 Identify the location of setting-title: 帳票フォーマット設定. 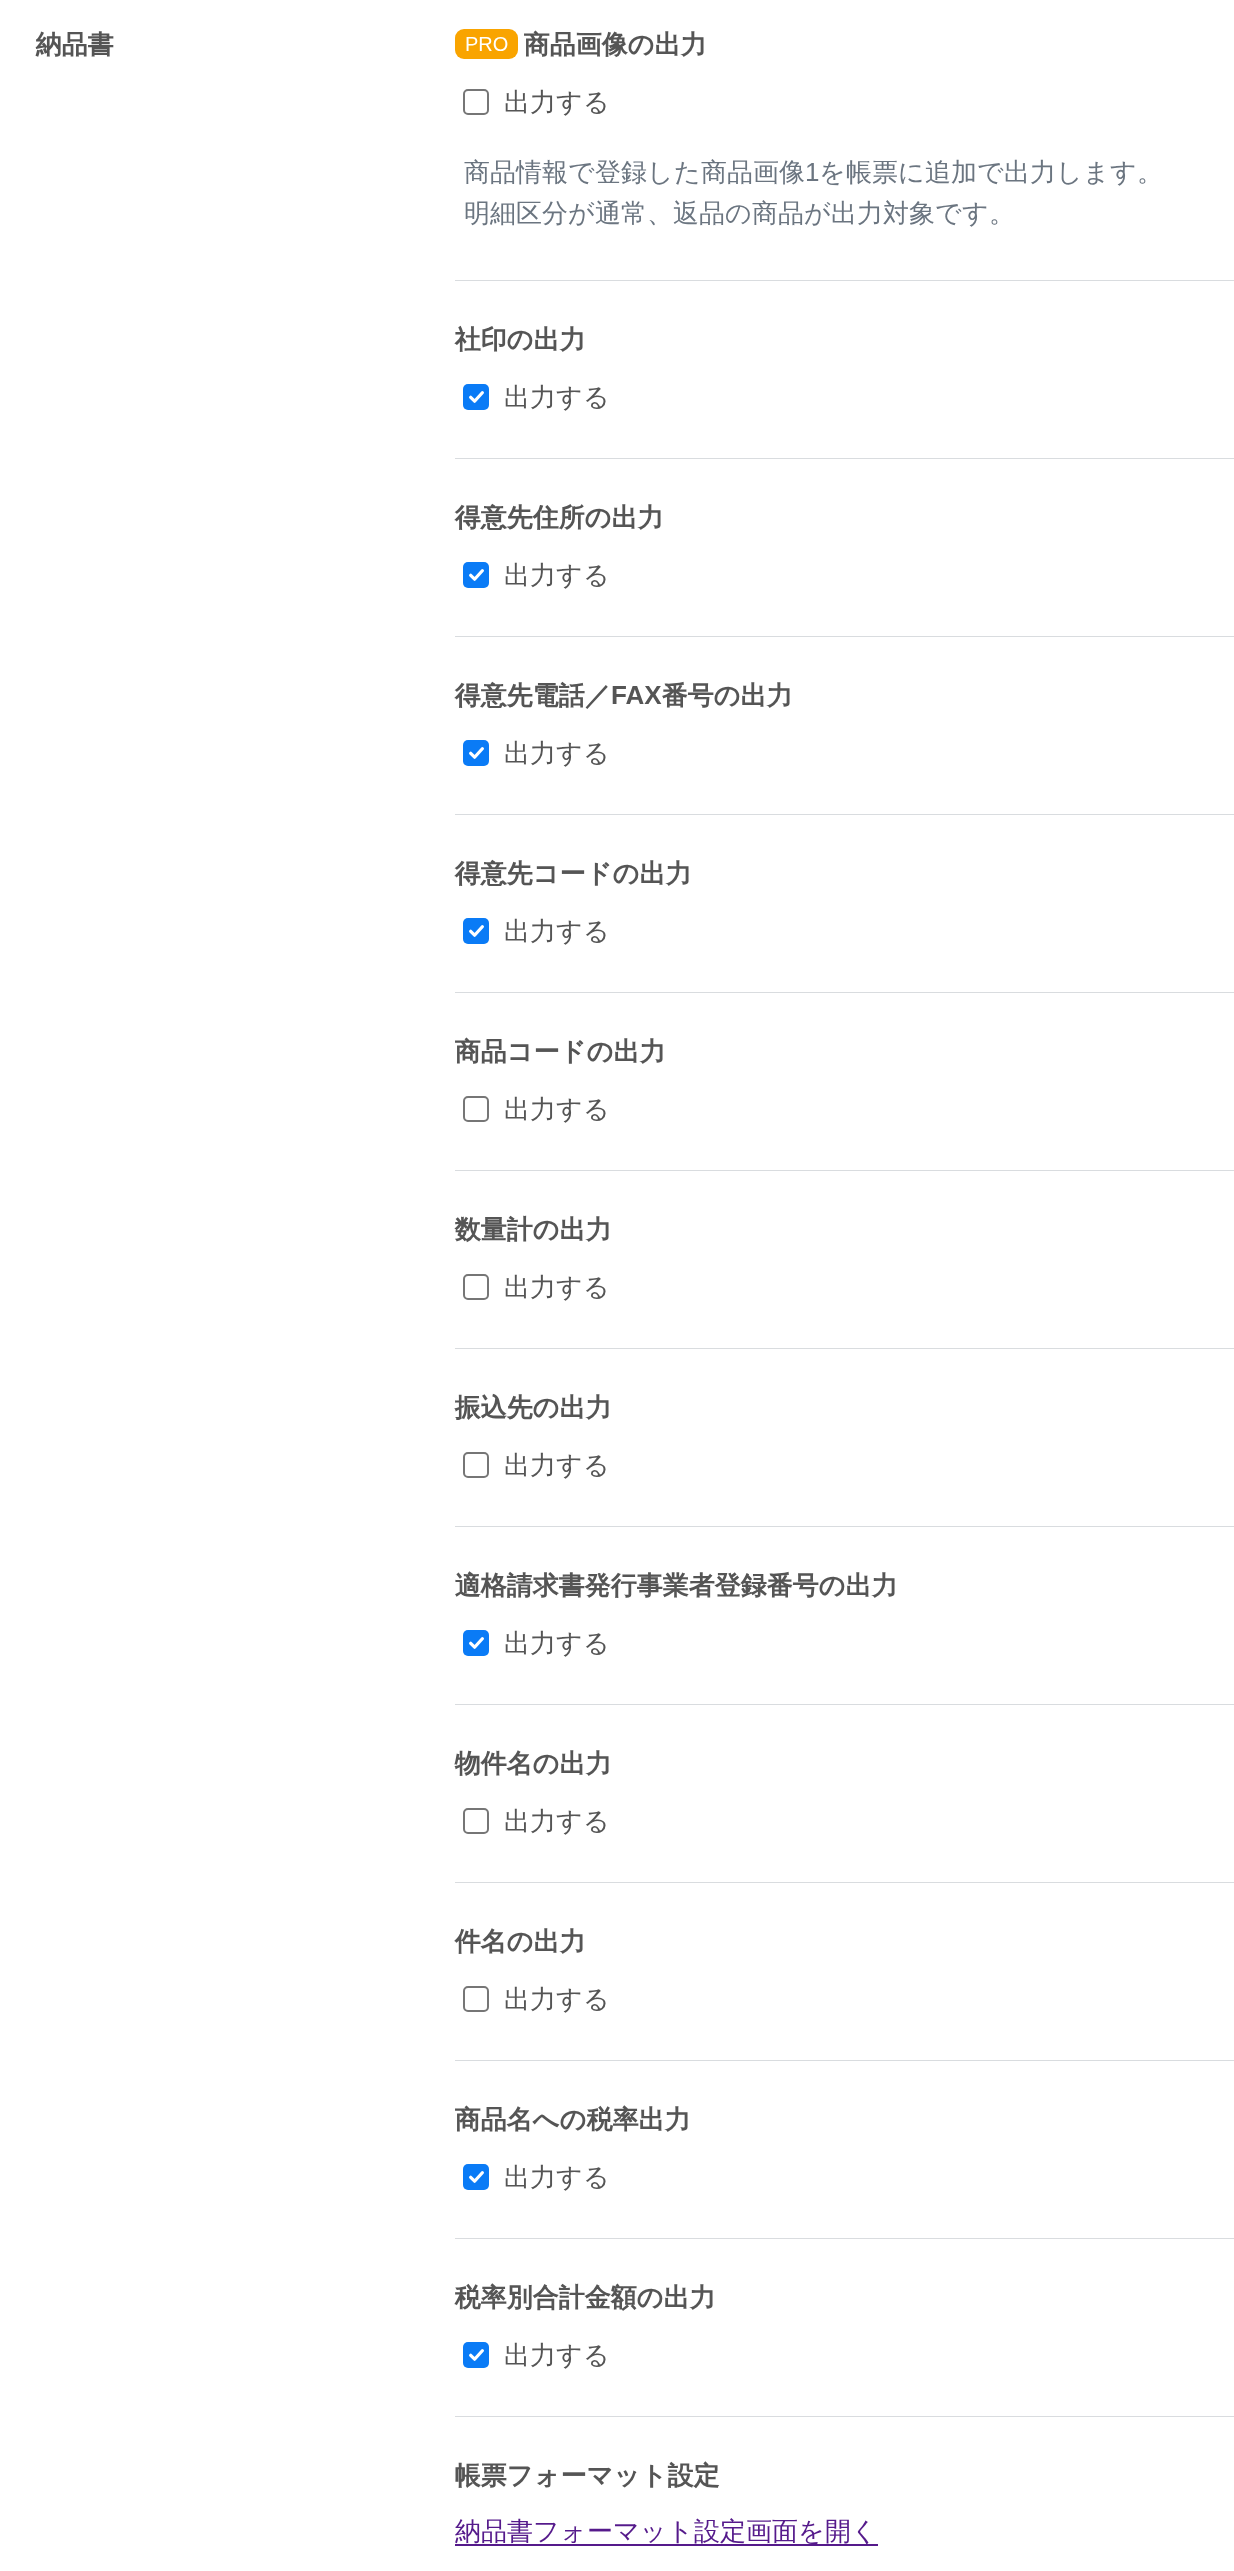
(587, 2475).